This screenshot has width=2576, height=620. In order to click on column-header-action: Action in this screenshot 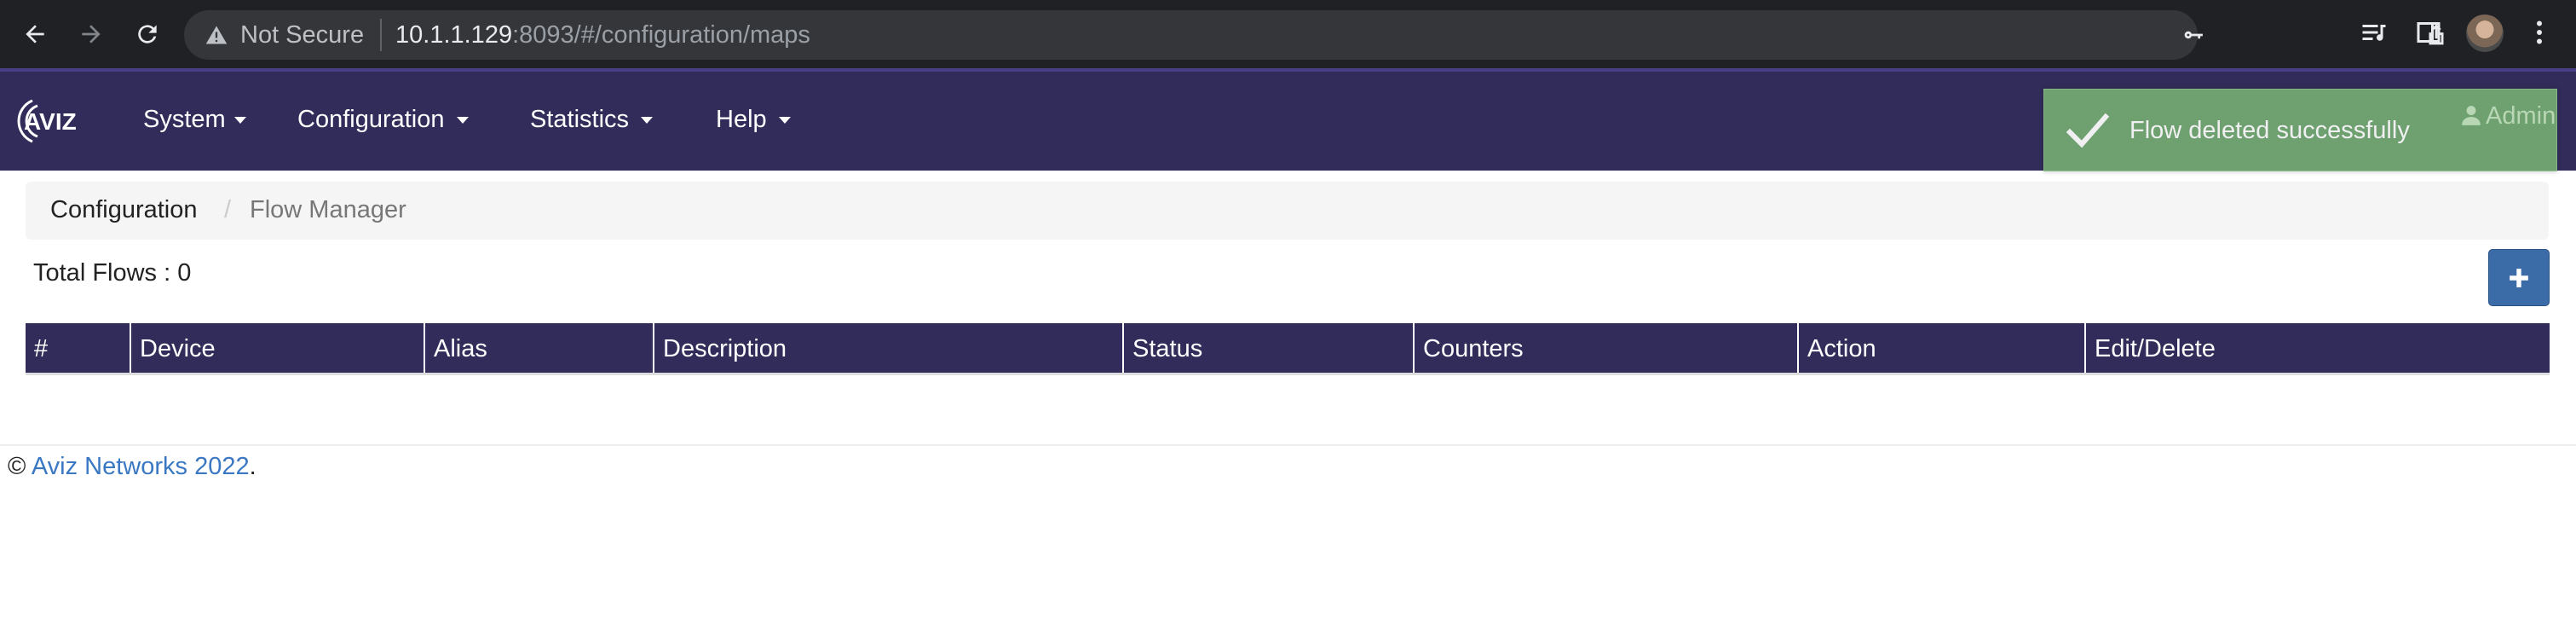, I will do `click(1940, 348)`.